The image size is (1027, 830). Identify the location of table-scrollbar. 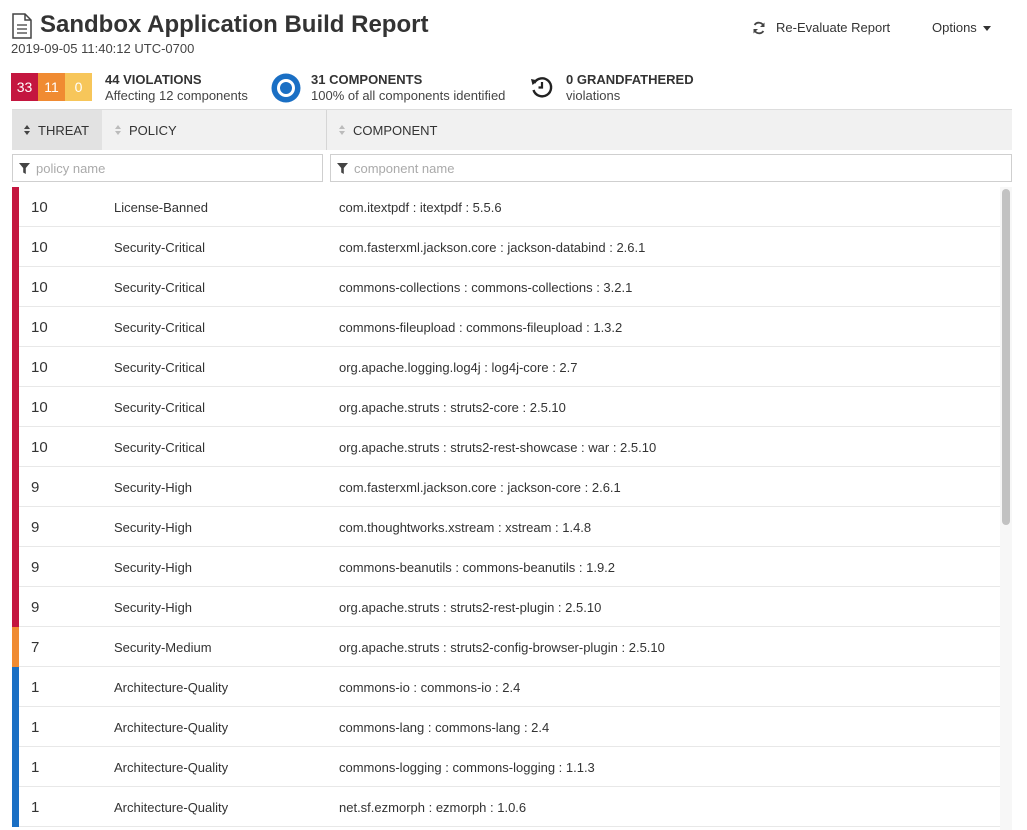
(1006, 508).